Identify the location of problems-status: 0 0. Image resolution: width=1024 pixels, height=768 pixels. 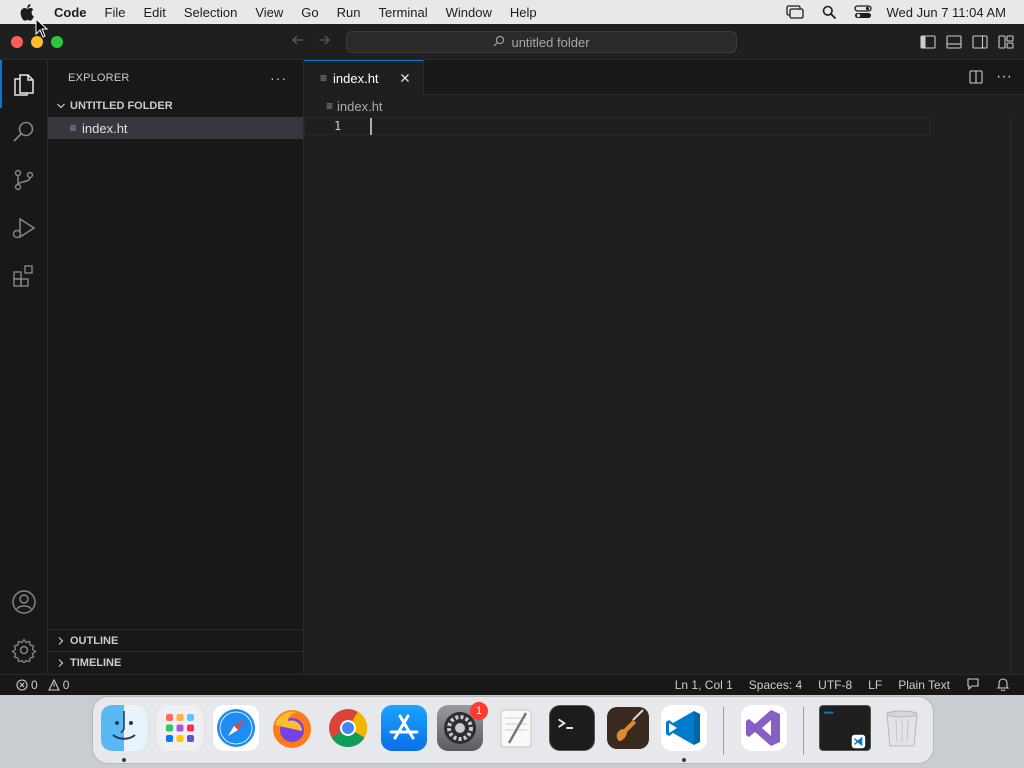
(37, 685).